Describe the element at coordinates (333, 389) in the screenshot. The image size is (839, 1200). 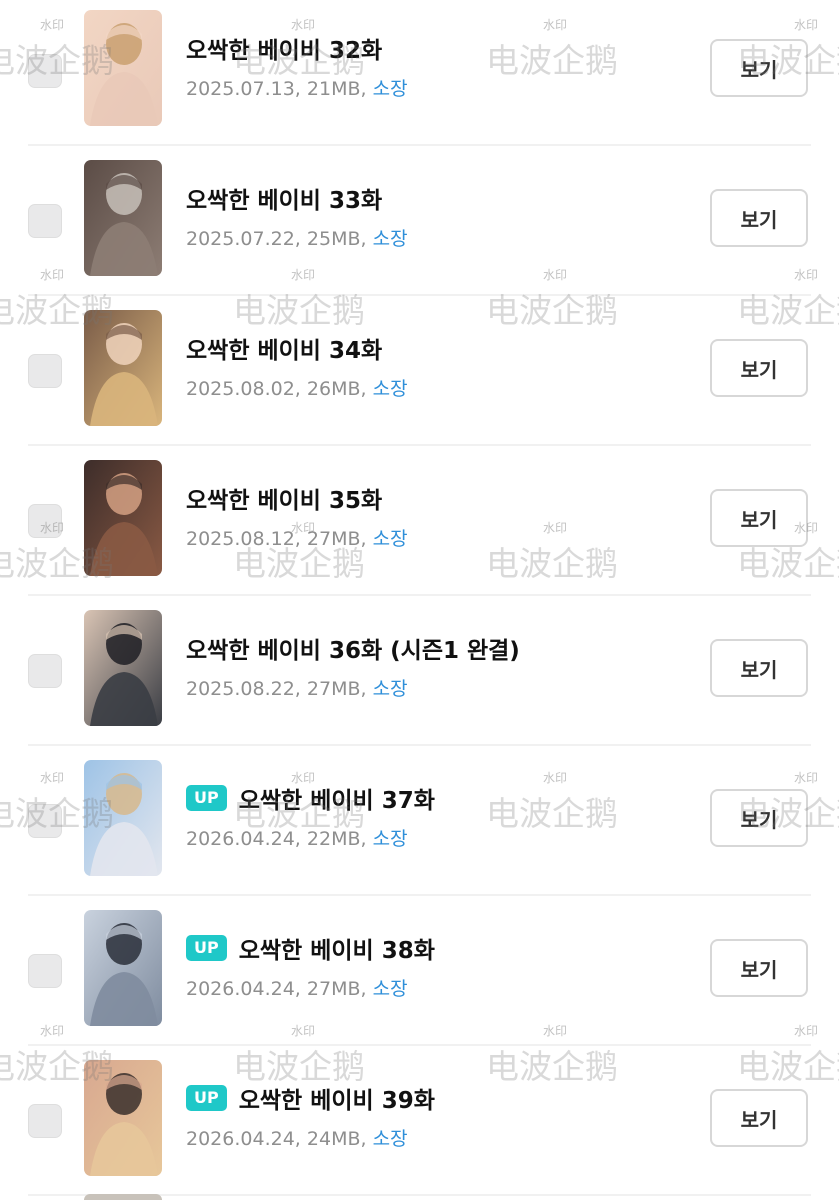
I see `episode-file-size: 26MB` at that location.